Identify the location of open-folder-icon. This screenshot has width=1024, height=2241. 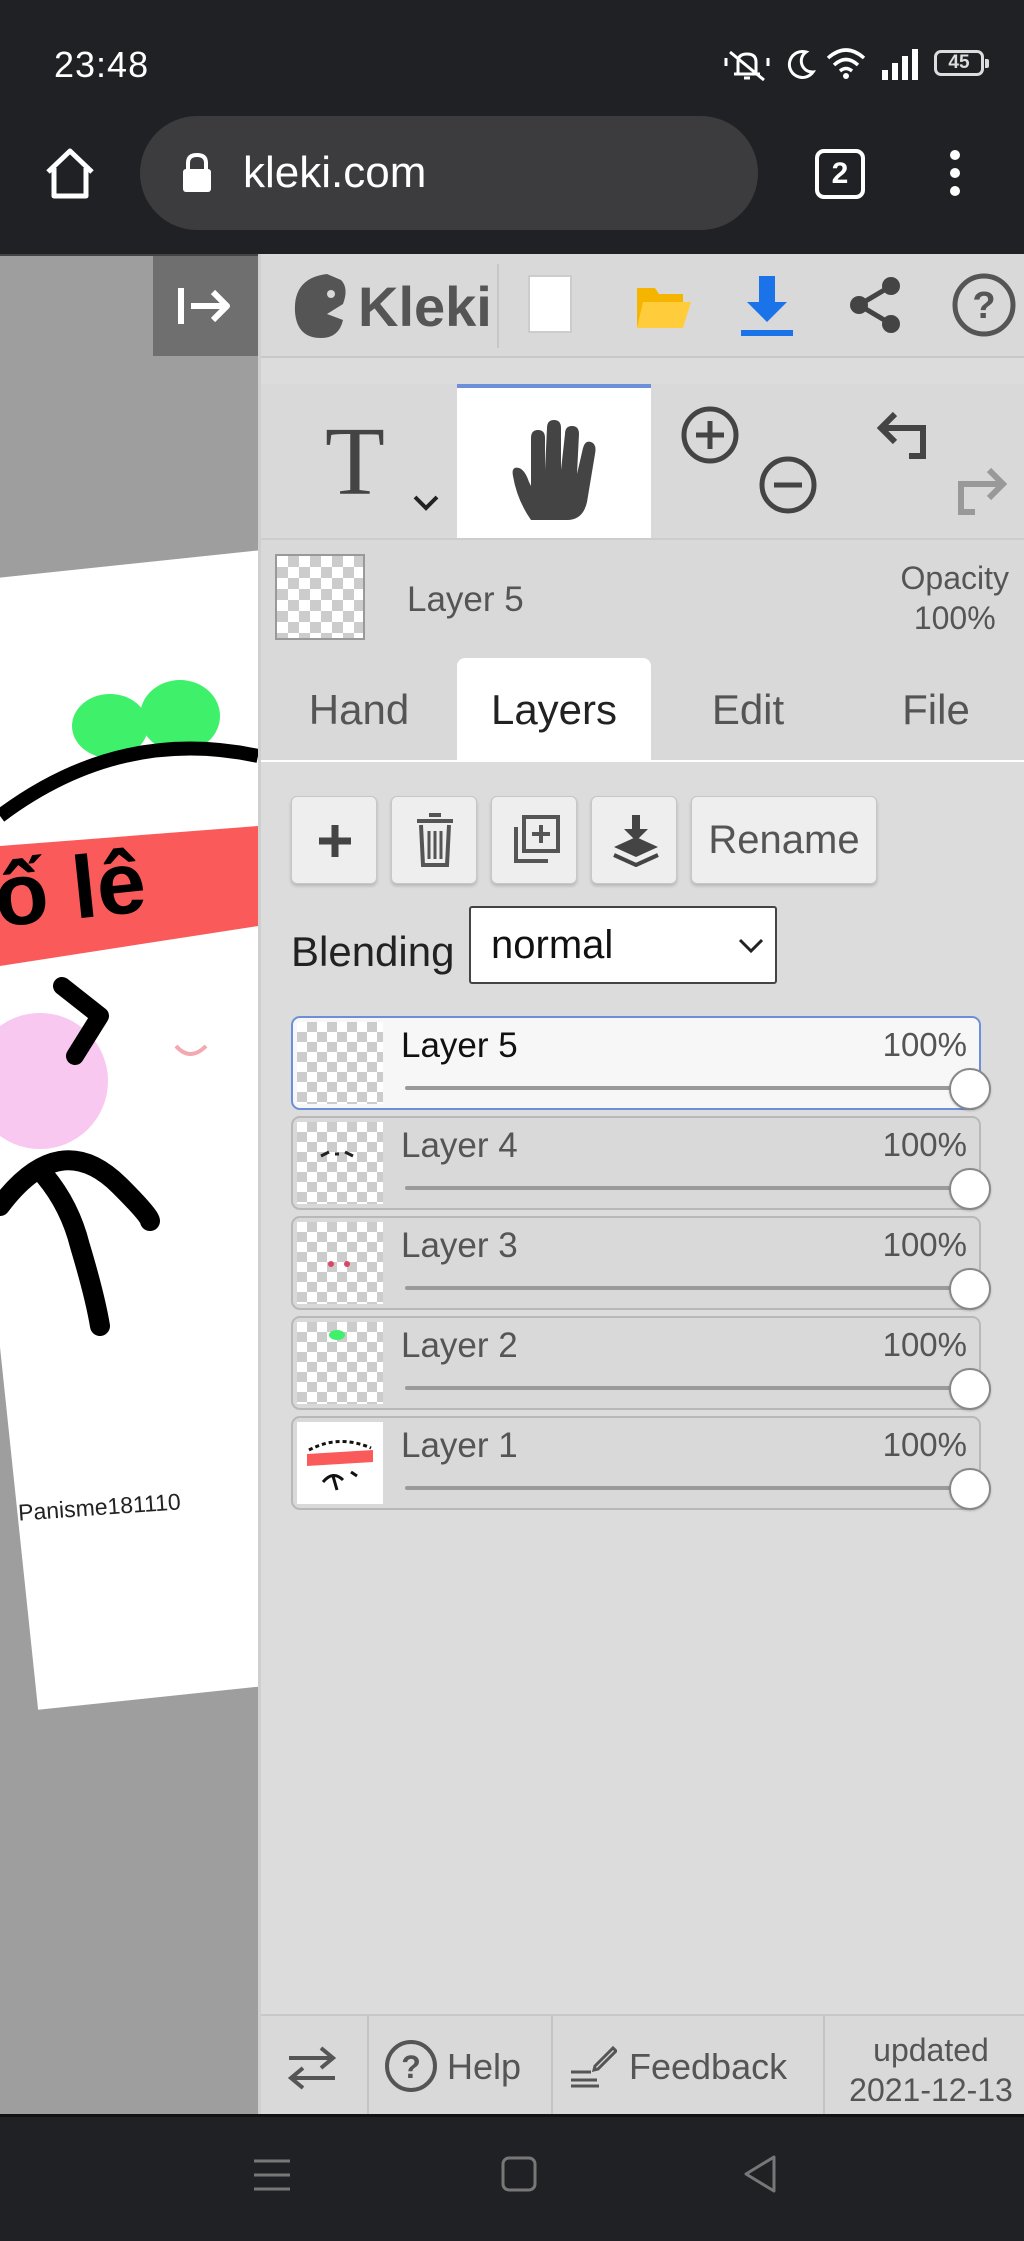
(663, 306).